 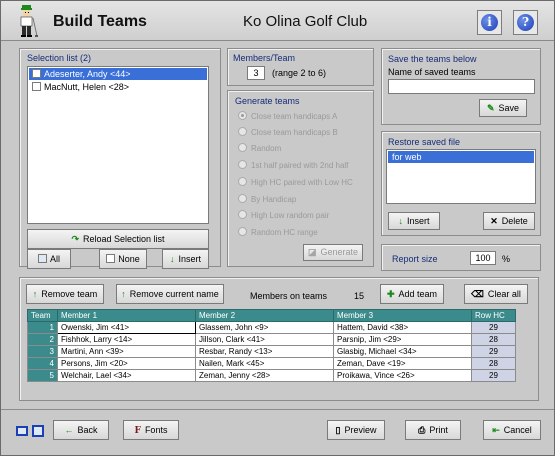 What do you see at coordinates (29, 21) in the screenshot?
I see `golfer-logo-icon` at bounding box center [29, 21].